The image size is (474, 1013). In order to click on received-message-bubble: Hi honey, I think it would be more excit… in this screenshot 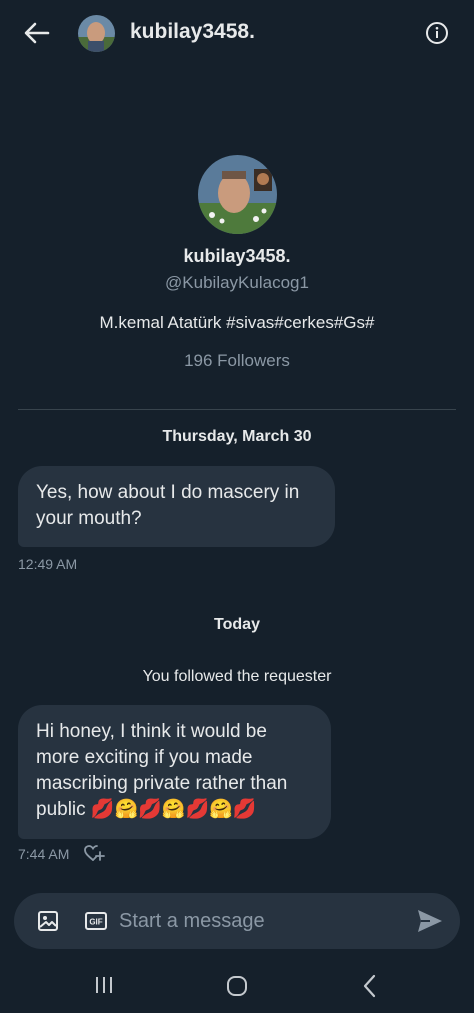, I will do `click(174, 772)`.